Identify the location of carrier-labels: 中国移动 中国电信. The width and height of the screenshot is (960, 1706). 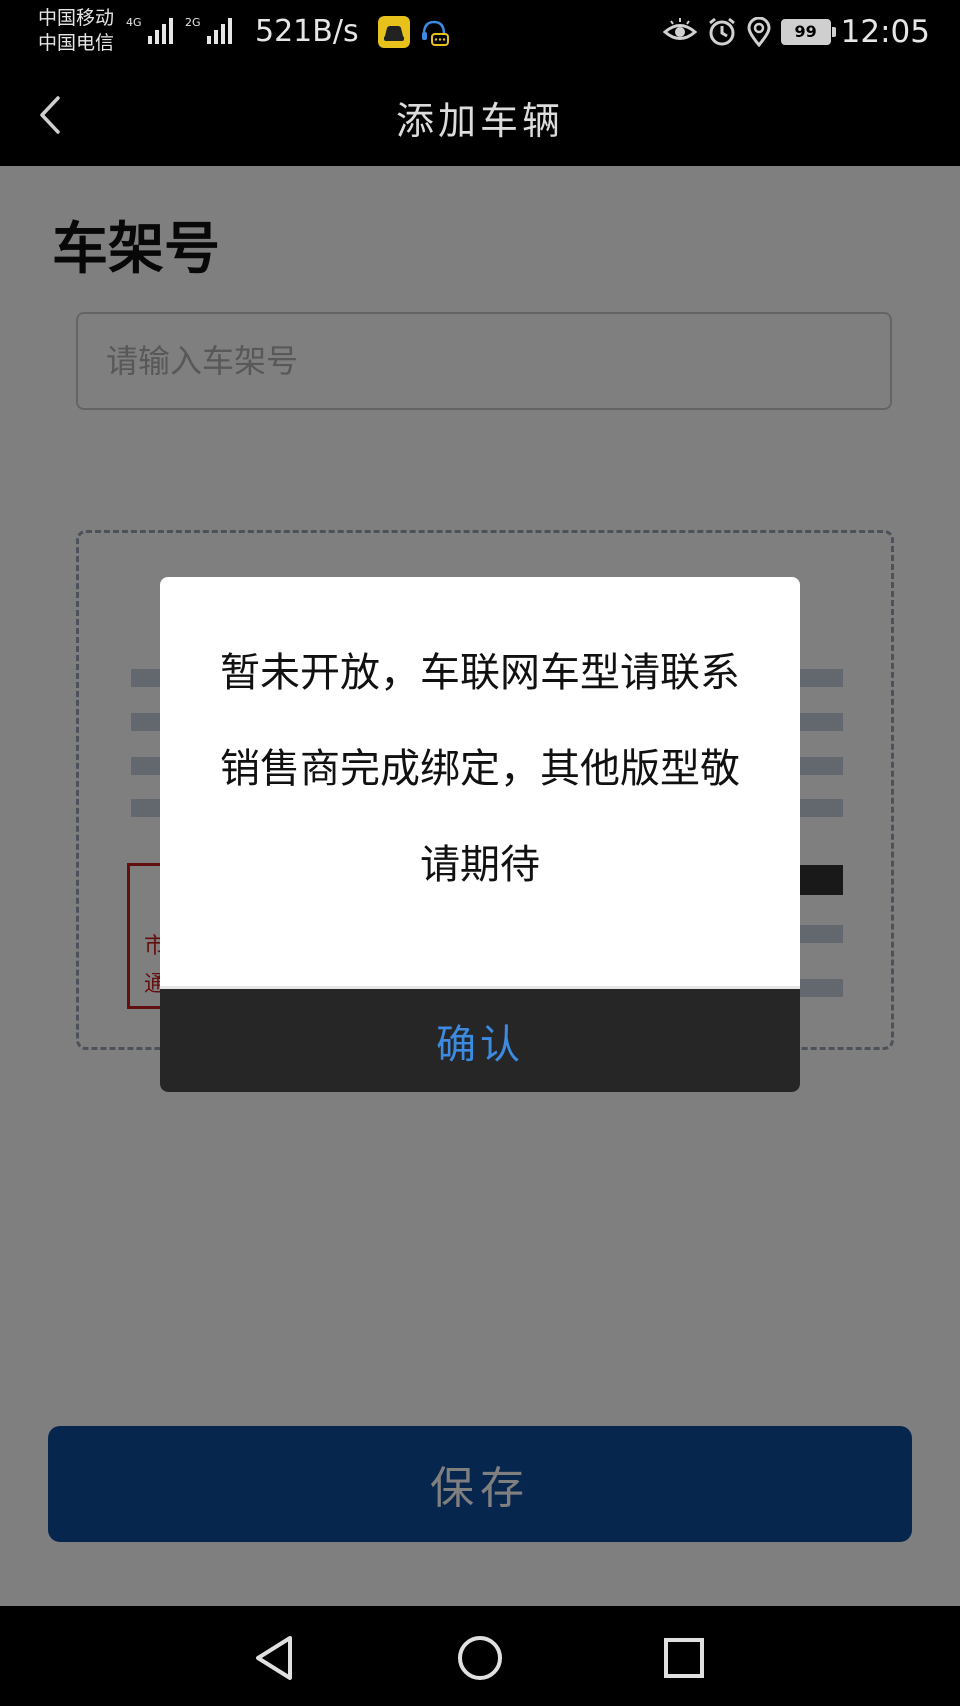
(76, 31).